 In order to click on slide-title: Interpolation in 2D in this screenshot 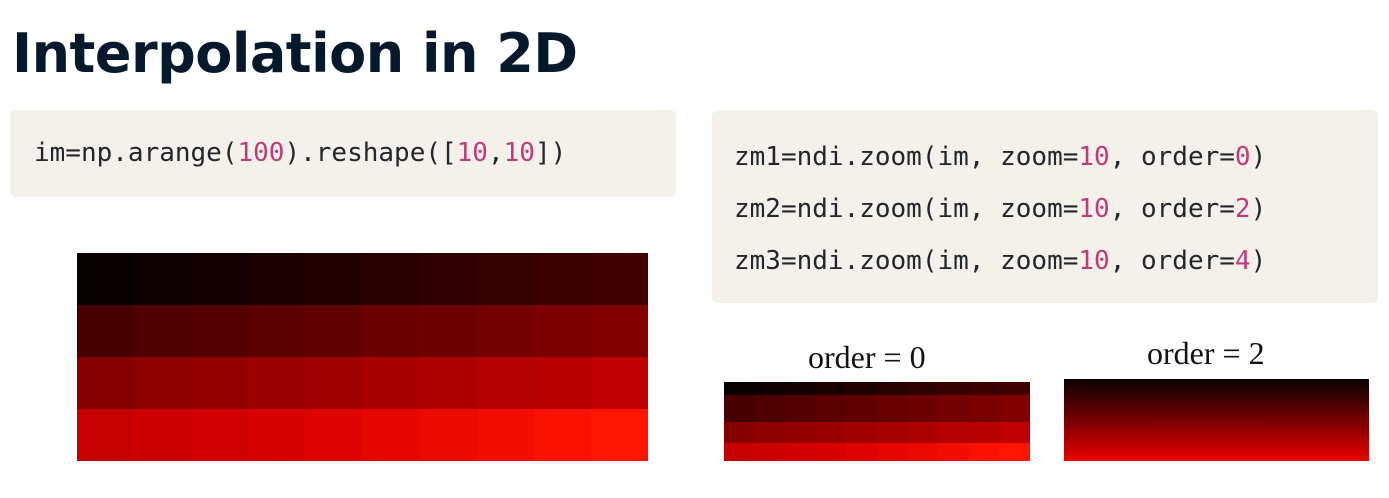, I will do `click(295, 53)`.